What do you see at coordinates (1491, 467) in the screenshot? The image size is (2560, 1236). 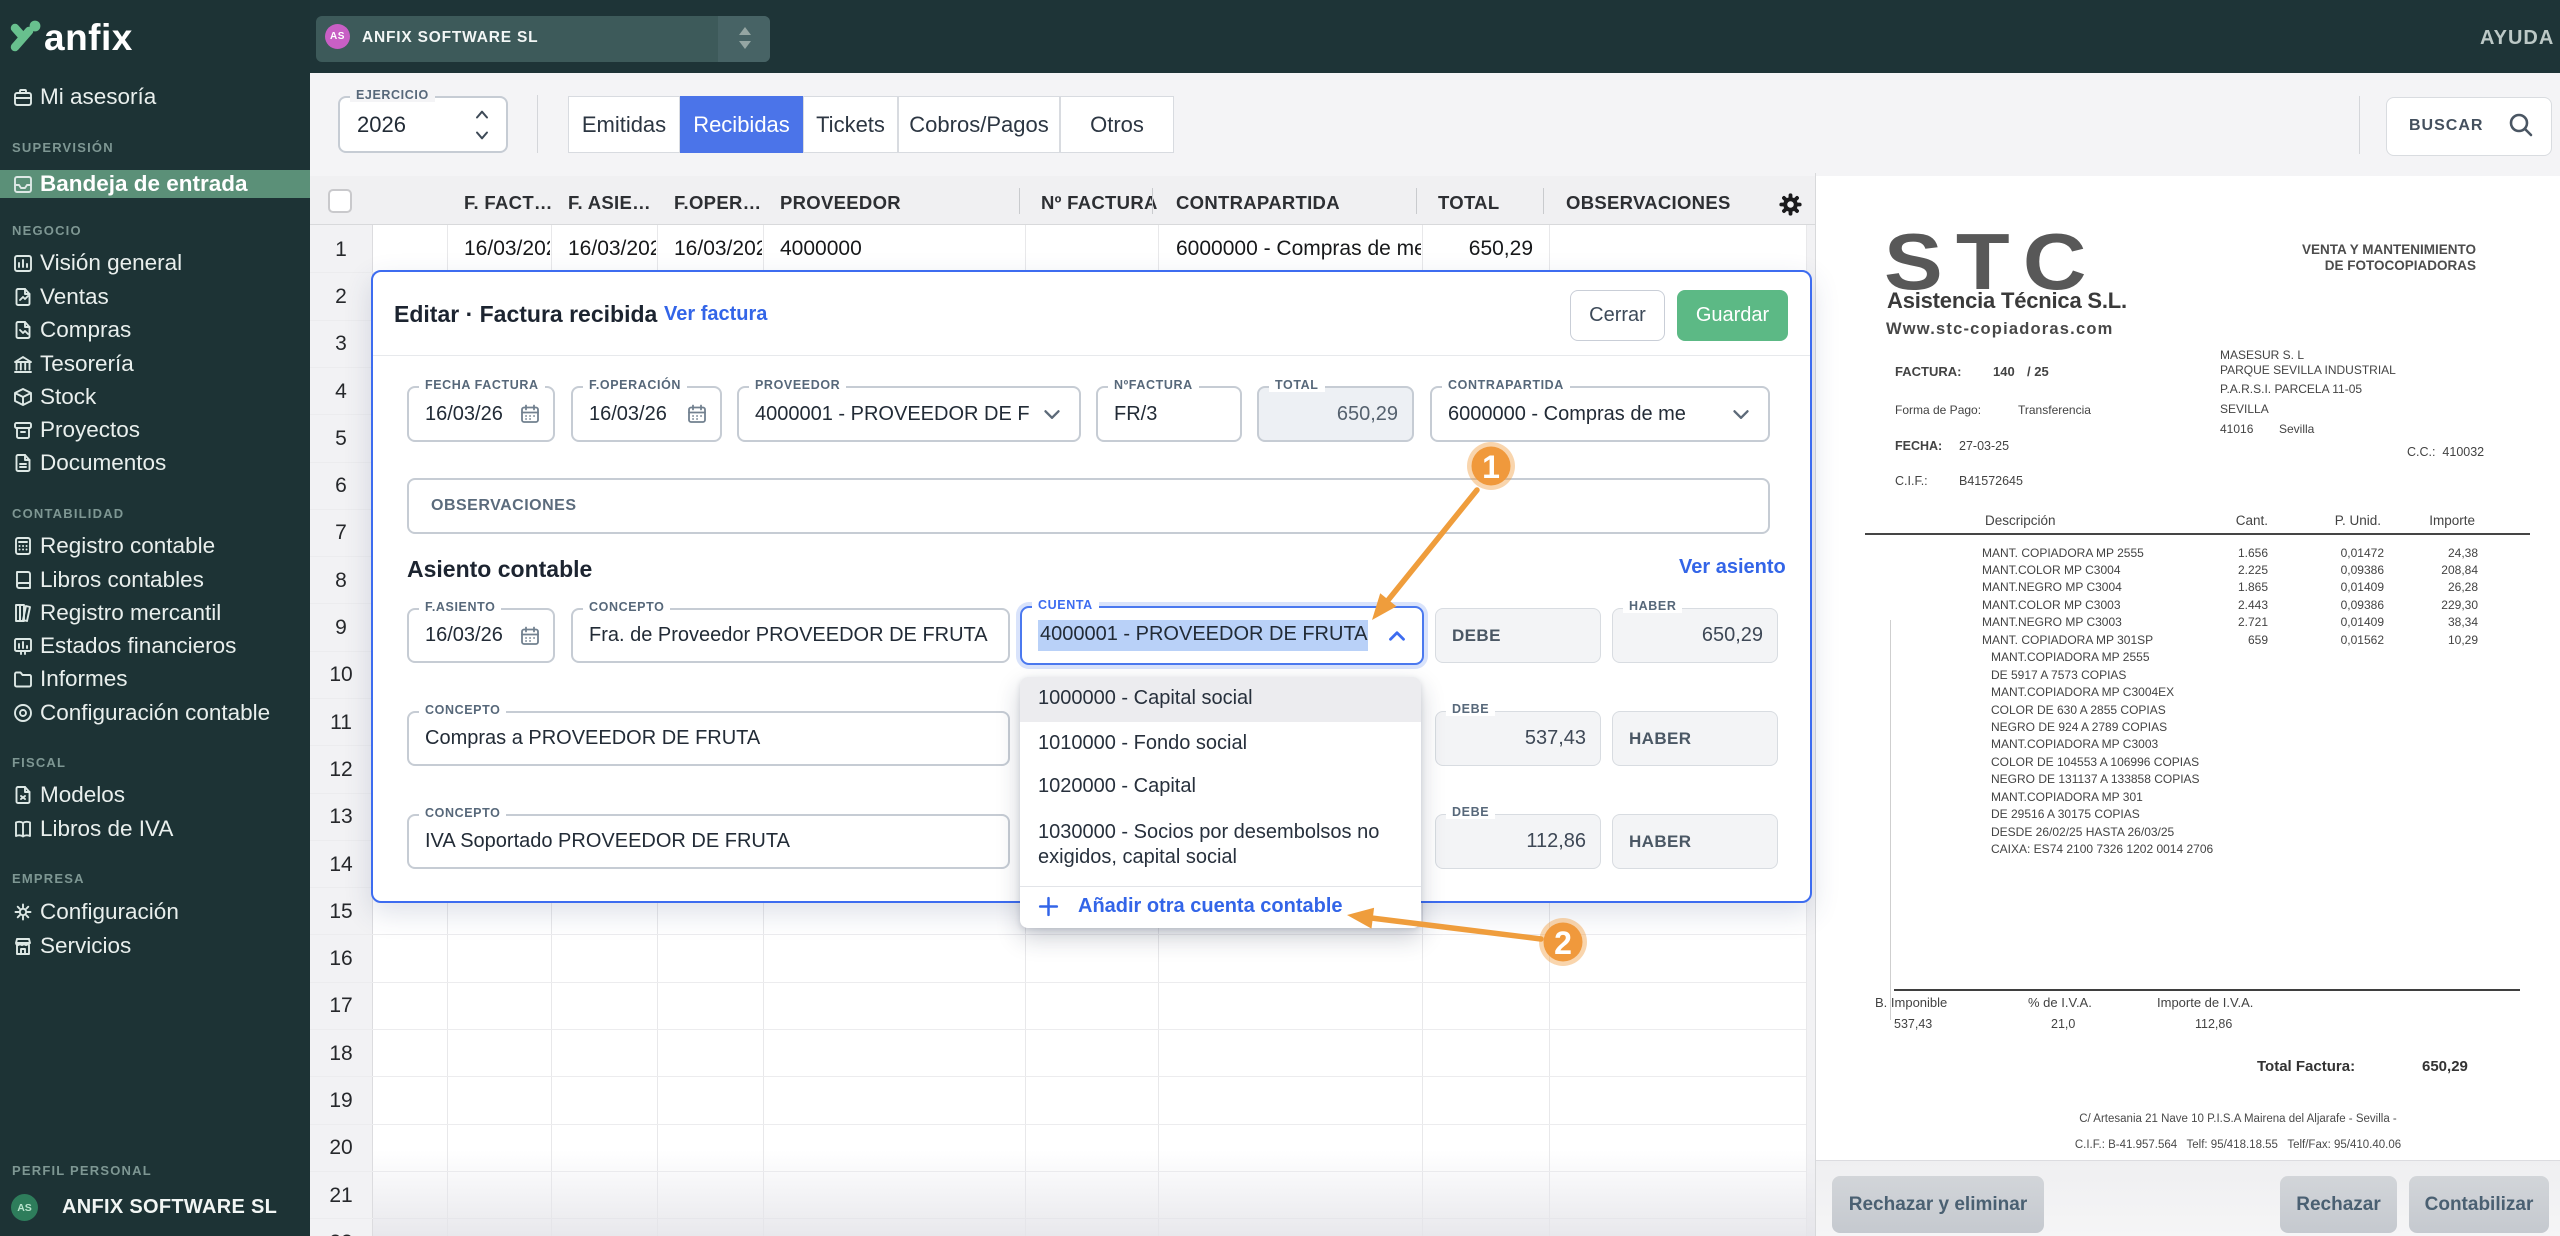 I see `svg-text: 1` at bounding box center [1491, 467].